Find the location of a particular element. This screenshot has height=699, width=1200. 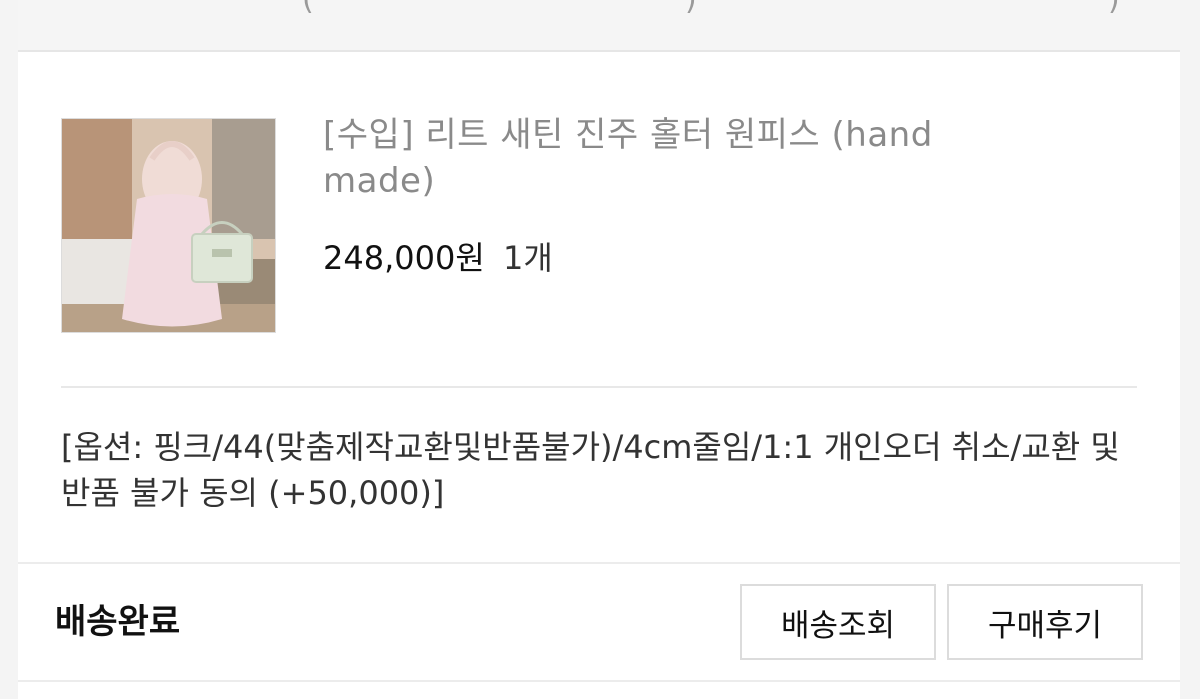

order-status: 배송완료 is located at coordinates (118, 622).